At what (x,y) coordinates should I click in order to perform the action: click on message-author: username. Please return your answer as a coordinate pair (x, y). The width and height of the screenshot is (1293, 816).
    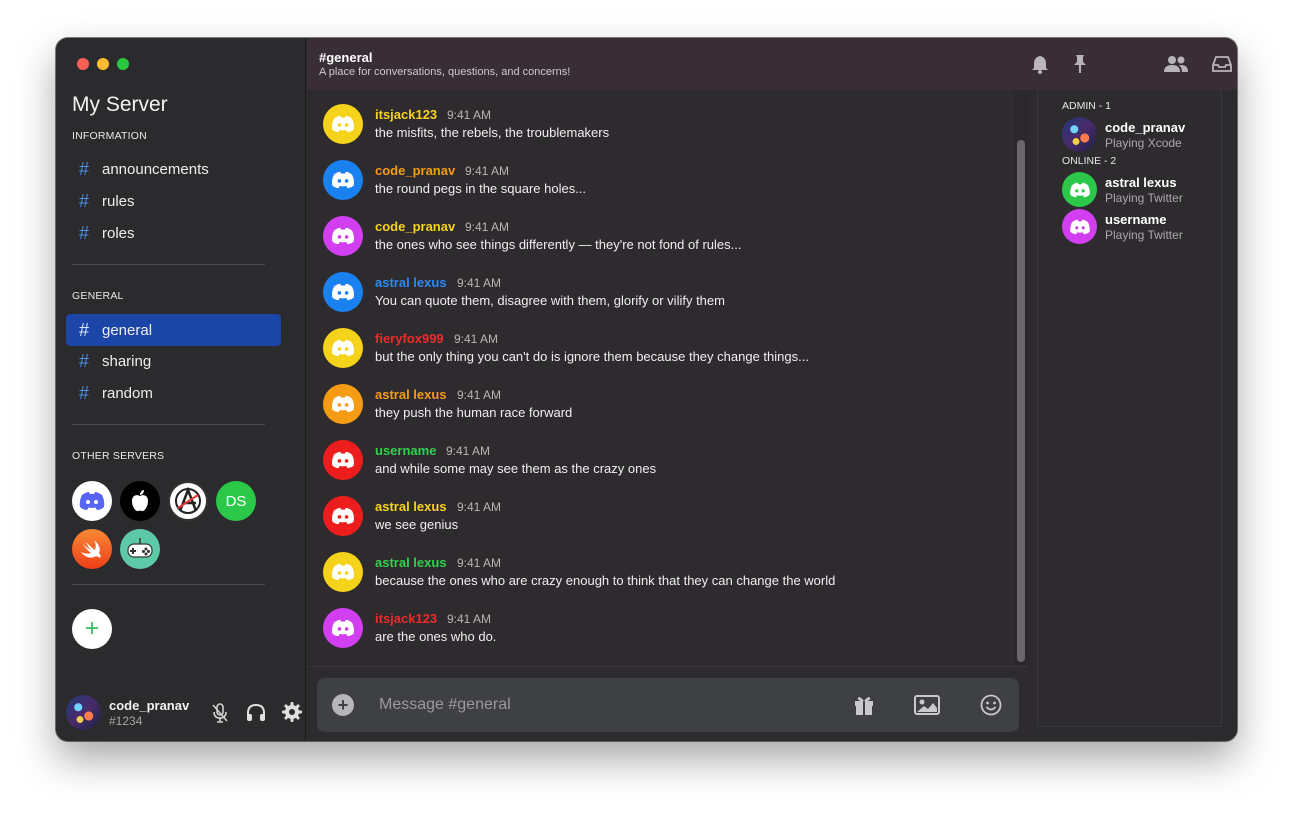
    Looking at the image, I should click on (405, 450).